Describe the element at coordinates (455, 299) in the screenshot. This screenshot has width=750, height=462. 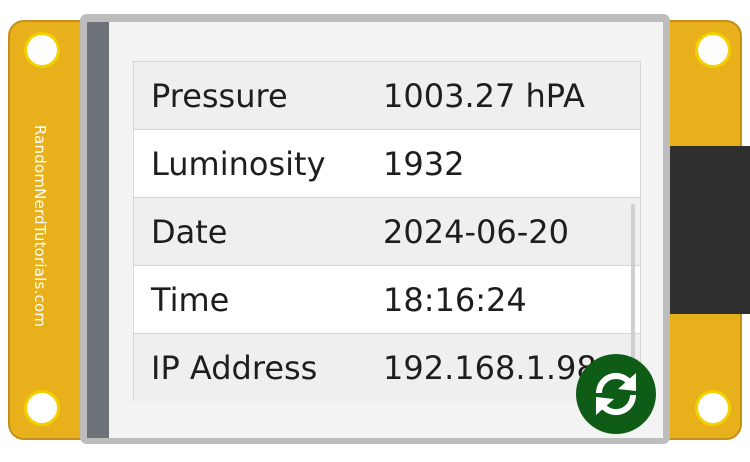
I see `reading-value-time: 18:16:24` at that location.